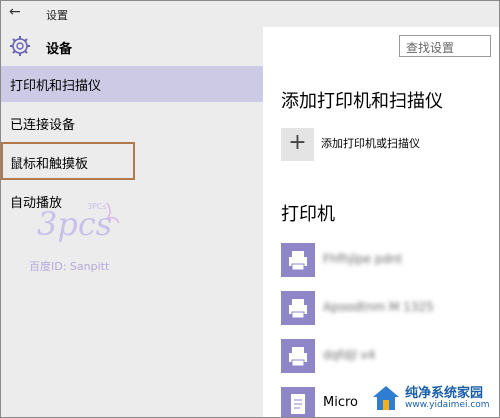  What do you see at coordinates (308, 214) in the screenshot?
I see `printers-title: 打印机` at bounding box center [308, 214].